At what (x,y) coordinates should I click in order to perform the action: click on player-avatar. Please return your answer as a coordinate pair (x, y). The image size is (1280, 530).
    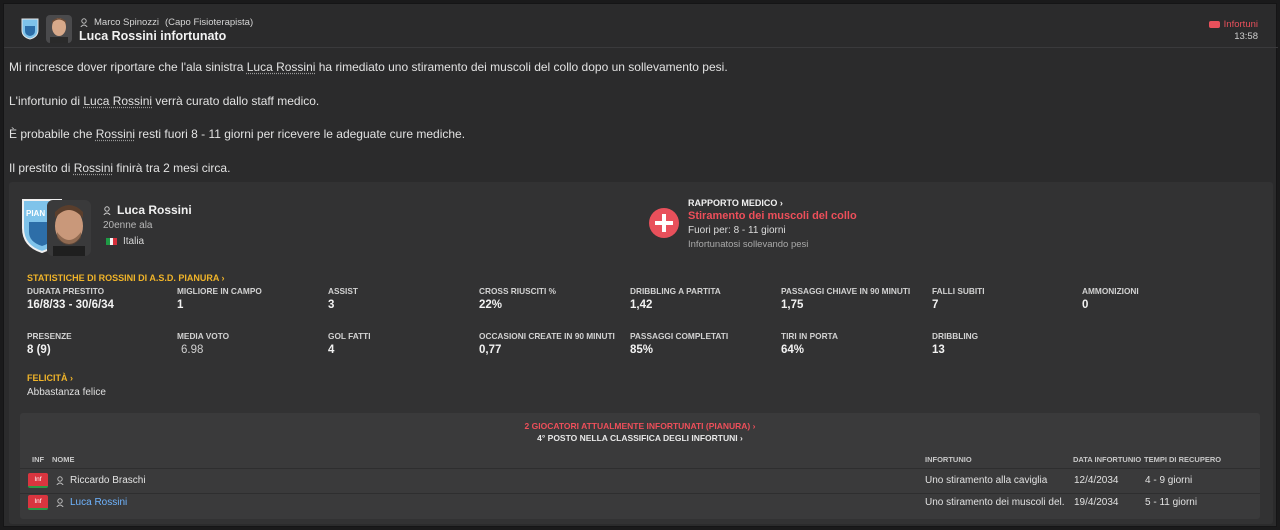
    Looking at the image, I should click on (69, 228).